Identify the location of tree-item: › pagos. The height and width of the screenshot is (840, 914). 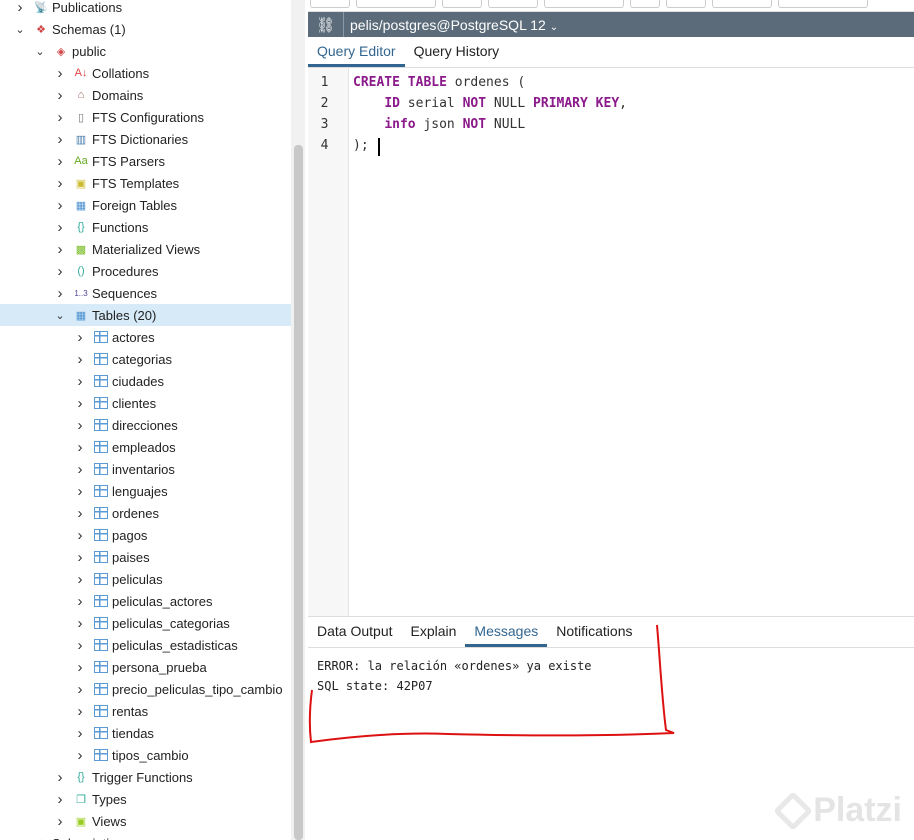
(145, 535).